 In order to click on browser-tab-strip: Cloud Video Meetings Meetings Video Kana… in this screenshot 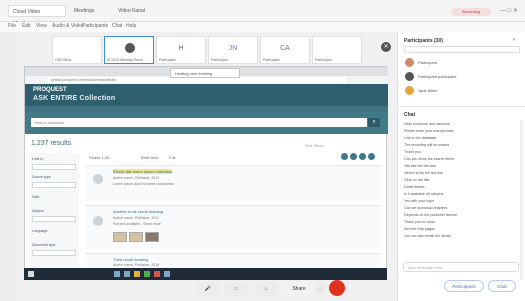, I will do `click(262, 13)`.